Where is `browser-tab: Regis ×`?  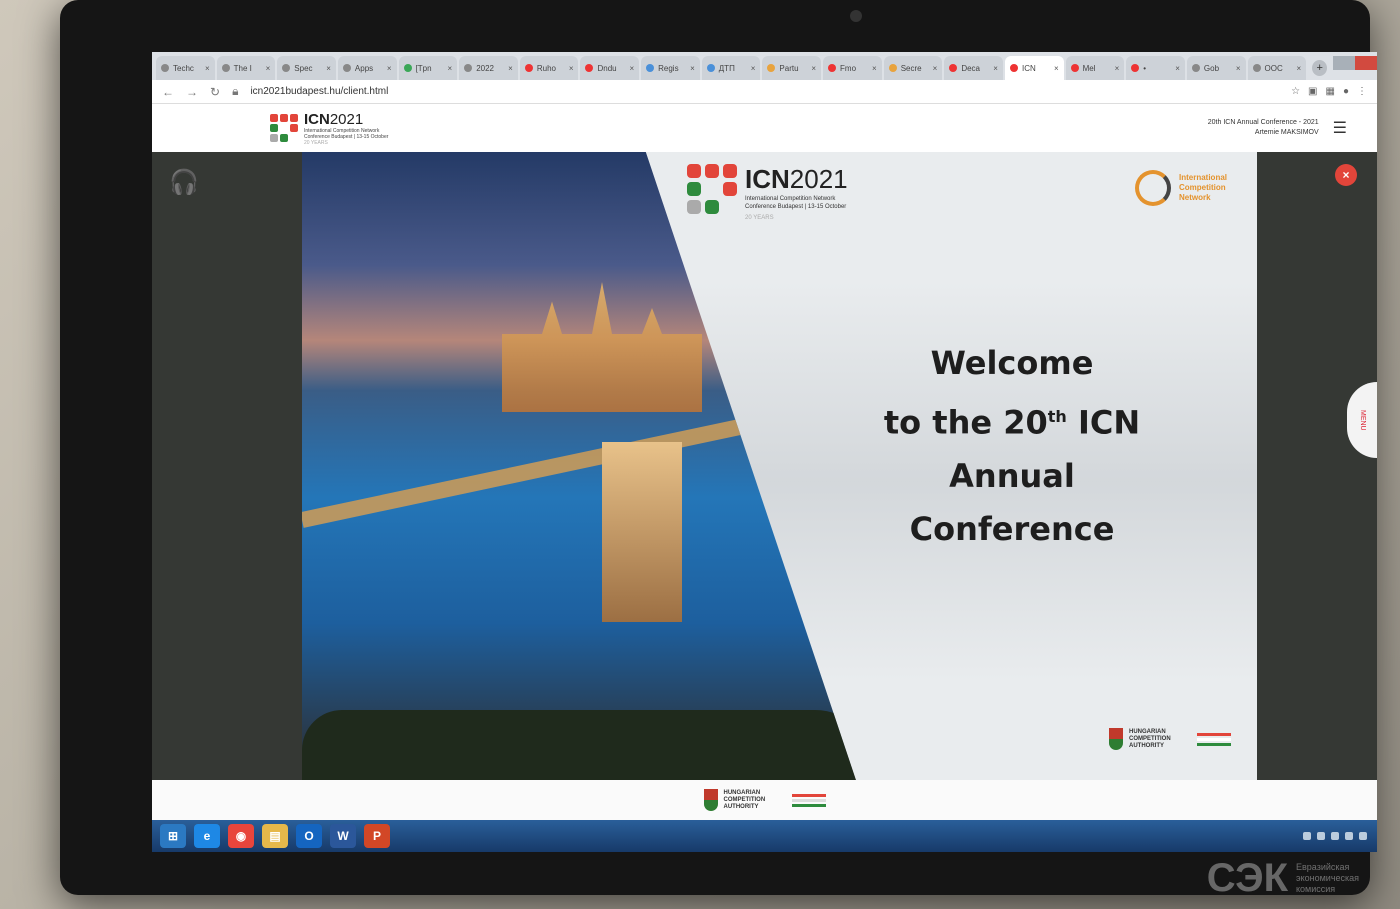
browser-tab: Regis × is located at coordinates (670, 68).